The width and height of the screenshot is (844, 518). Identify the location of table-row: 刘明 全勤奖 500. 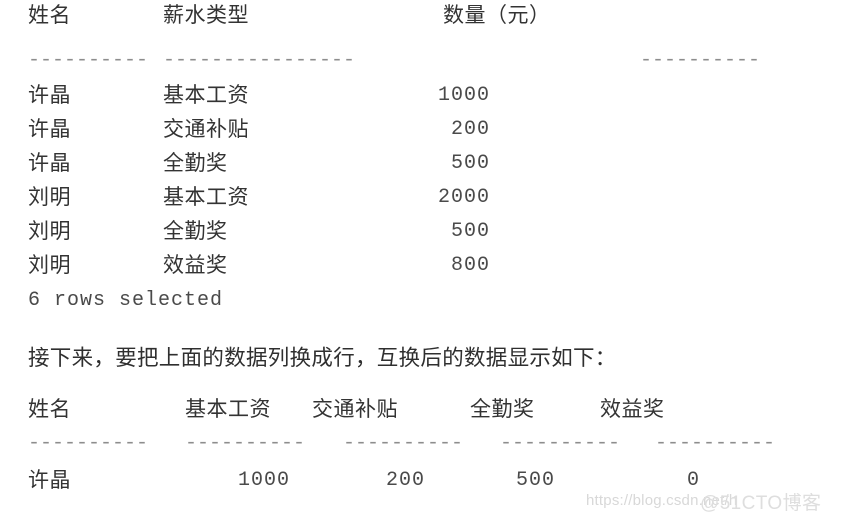
(422, 231).